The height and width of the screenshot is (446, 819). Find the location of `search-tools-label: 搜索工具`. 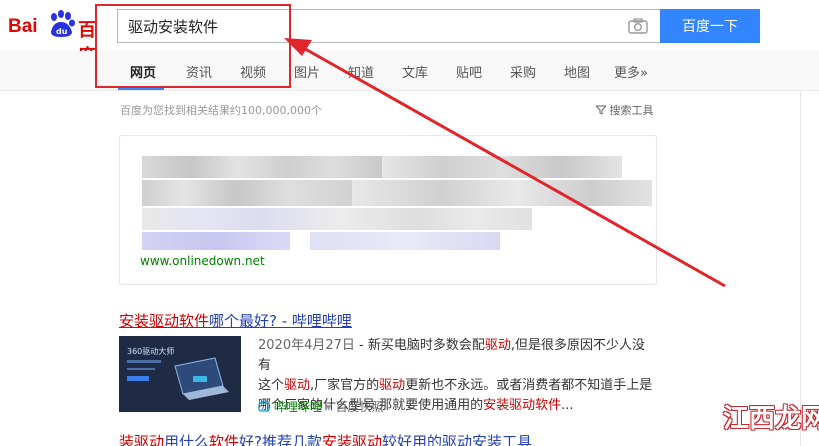

search-tools-label: 搜索工具 is located at coordinates (631, 110).